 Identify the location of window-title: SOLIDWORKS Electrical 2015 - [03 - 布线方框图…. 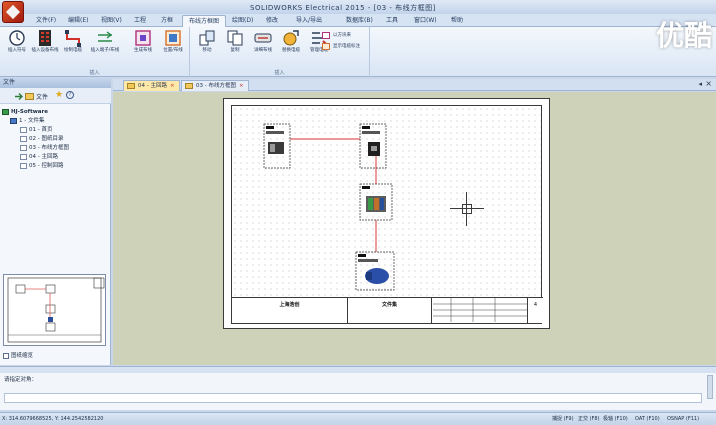
(343, 8).